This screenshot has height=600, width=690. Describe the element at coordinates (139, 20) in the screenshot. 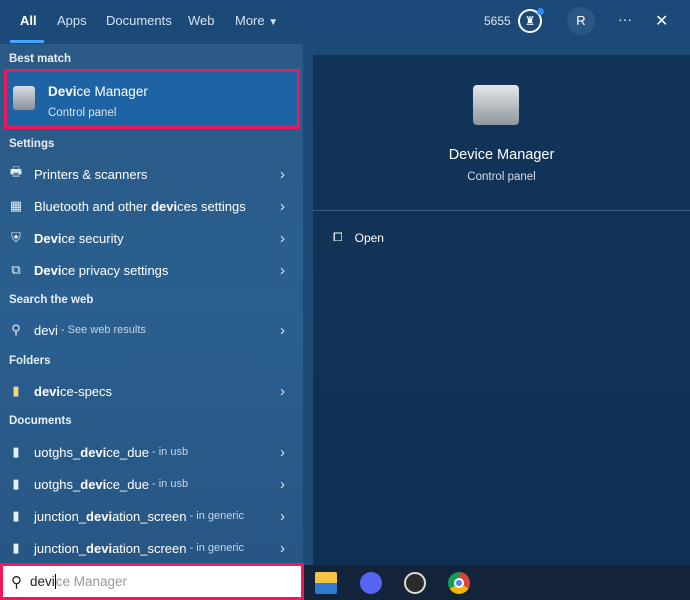

I see `tab-documents: Documents` at that location.